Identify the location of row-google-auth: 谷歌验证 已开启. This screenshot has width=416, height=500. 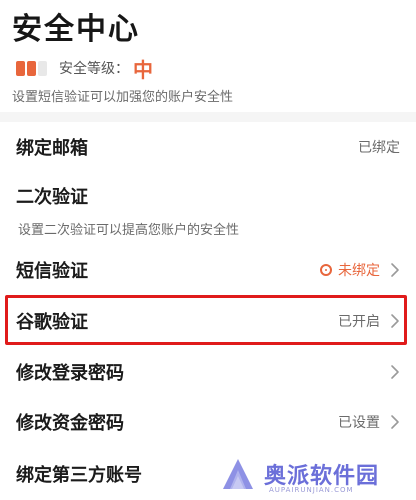
(208, 321).